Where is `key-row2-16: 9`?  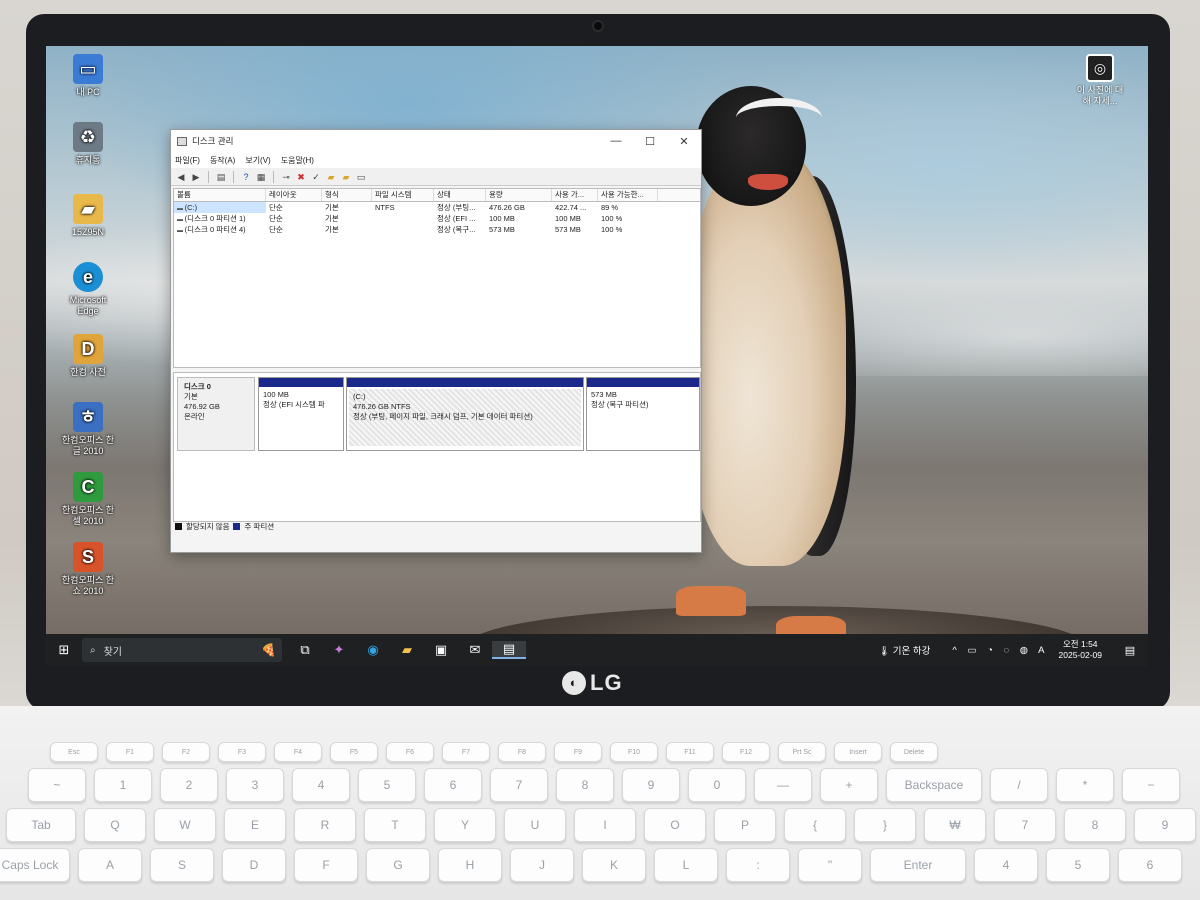
key-row2-16: 9 is located at coordinates (1165, 825).